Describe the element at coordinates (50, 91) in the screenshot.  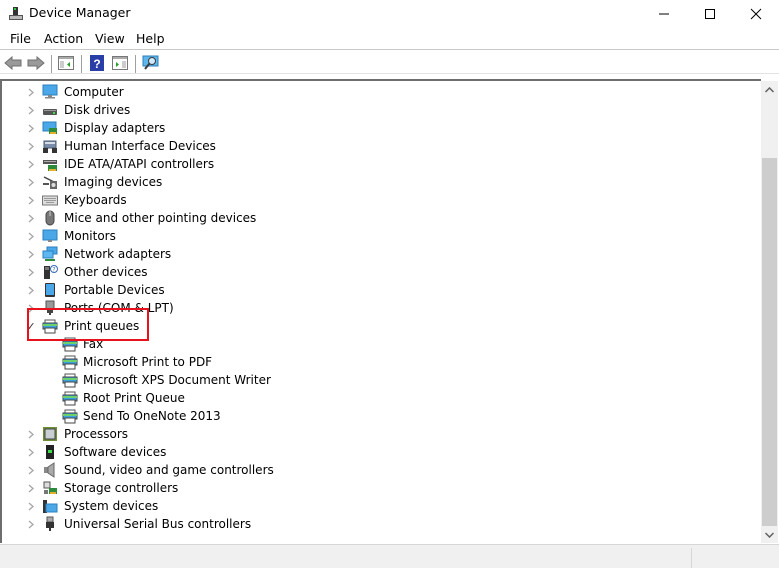
I see `computer-icon` at that location.